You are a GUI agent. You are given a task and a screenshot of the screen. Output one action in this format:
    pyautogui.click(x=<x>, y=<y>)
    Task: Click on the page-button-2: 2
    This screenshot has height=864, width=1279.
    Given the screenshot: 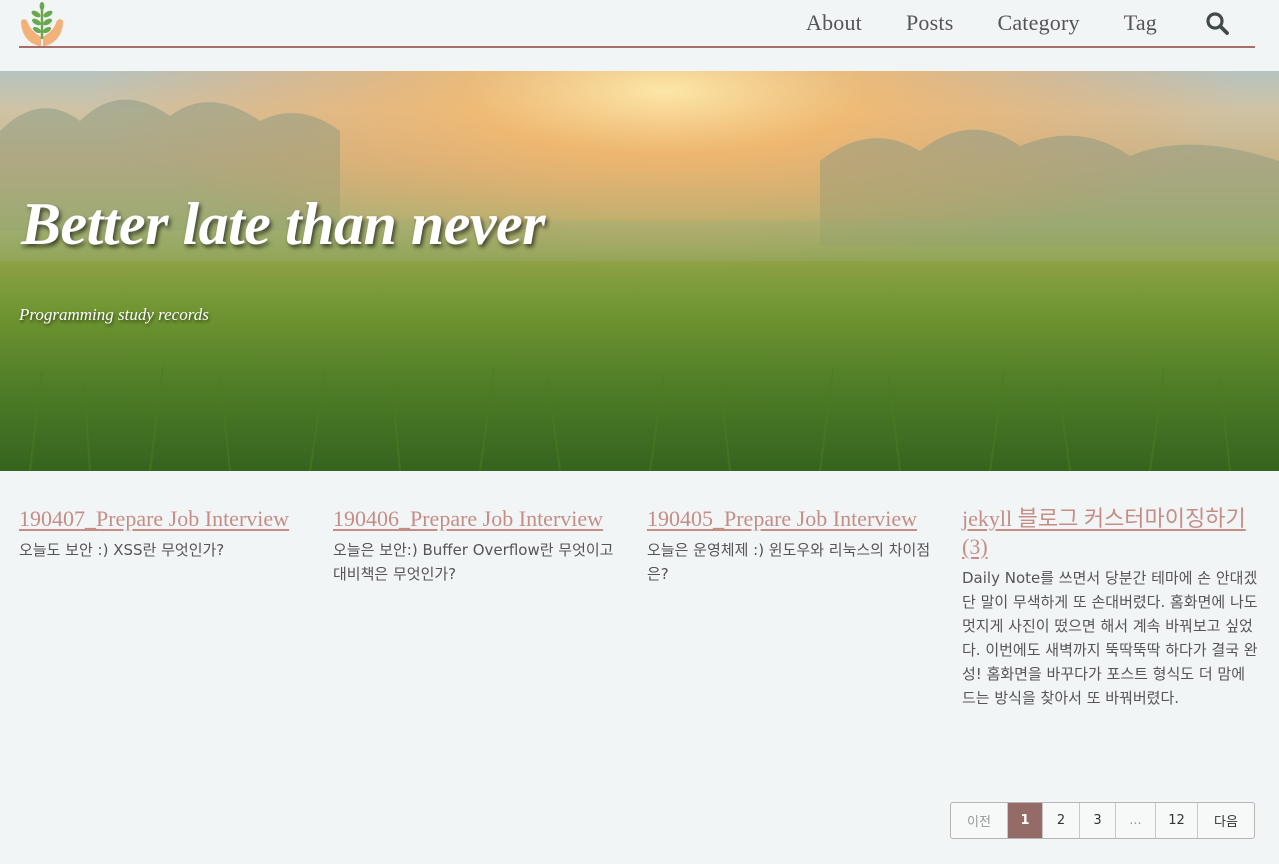 What is the action you would take?
    pyautogui.click(x=1061, y=820)
    